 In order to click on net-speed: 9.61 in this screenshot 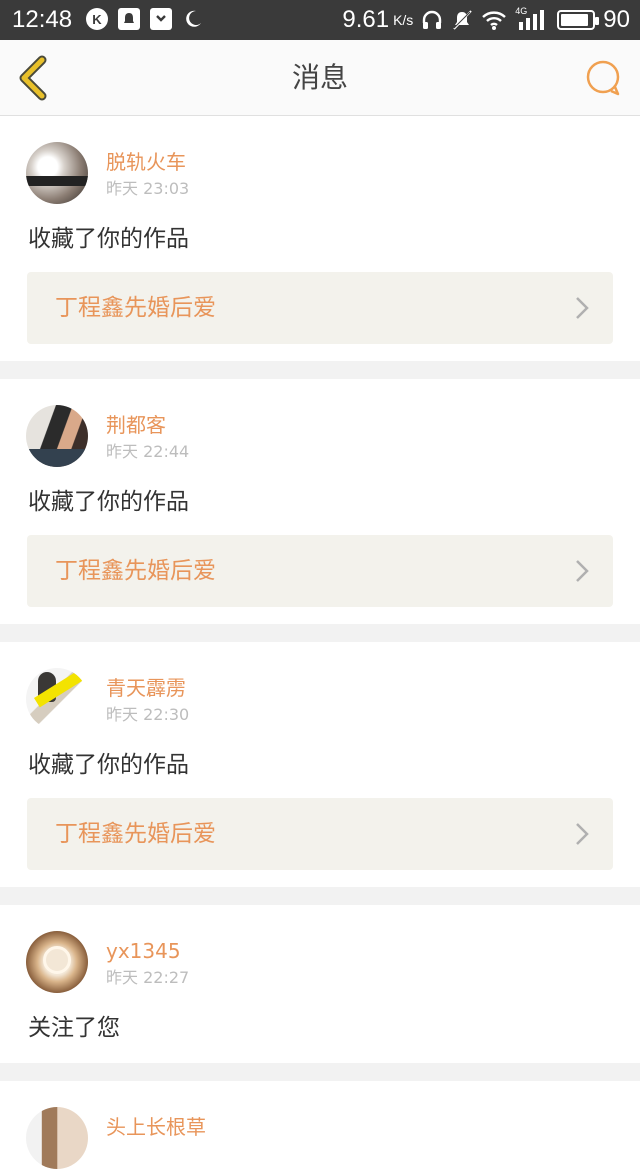, I will do `click(366, 19)`.